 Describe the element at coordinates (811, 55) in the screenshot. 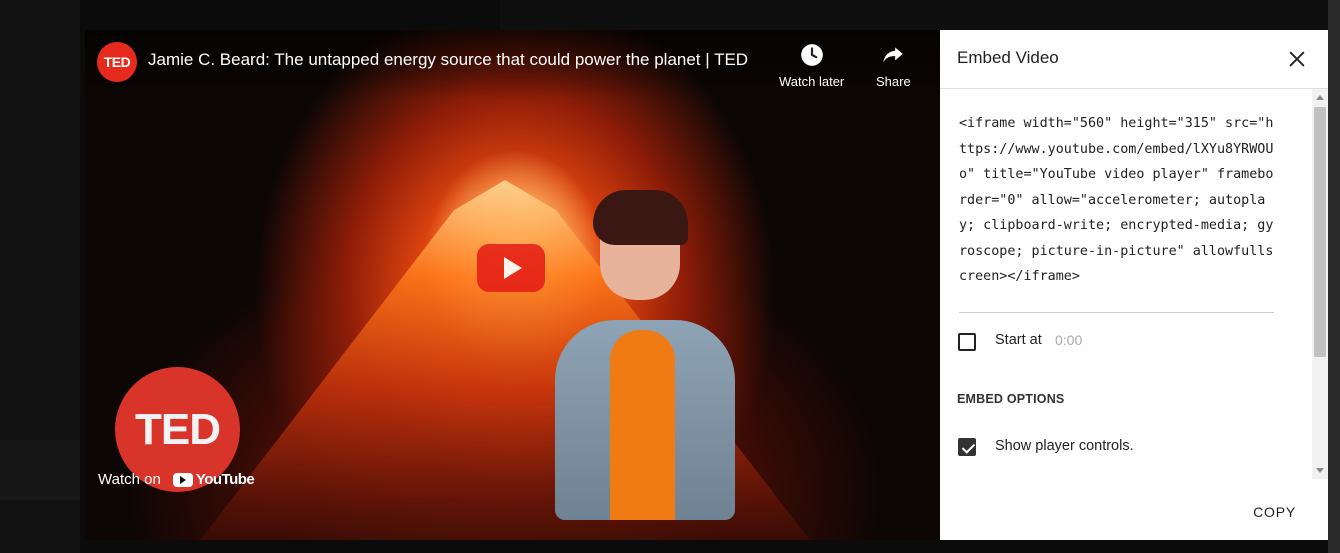

I see `clock-icon` at that location.